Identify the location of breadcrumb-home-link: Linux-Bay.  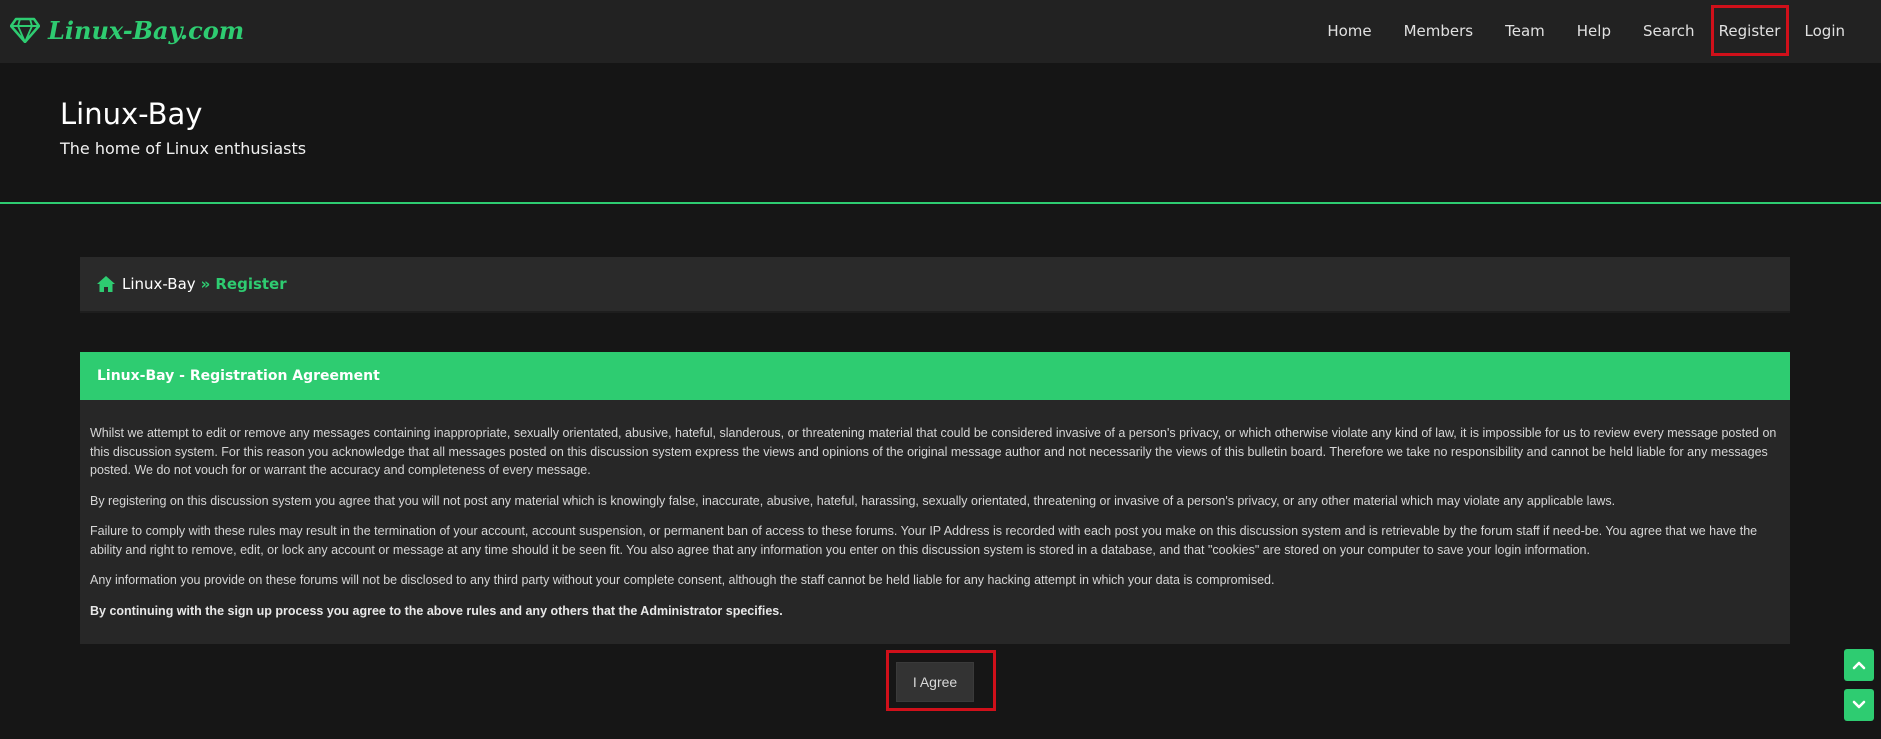
(159, 284).